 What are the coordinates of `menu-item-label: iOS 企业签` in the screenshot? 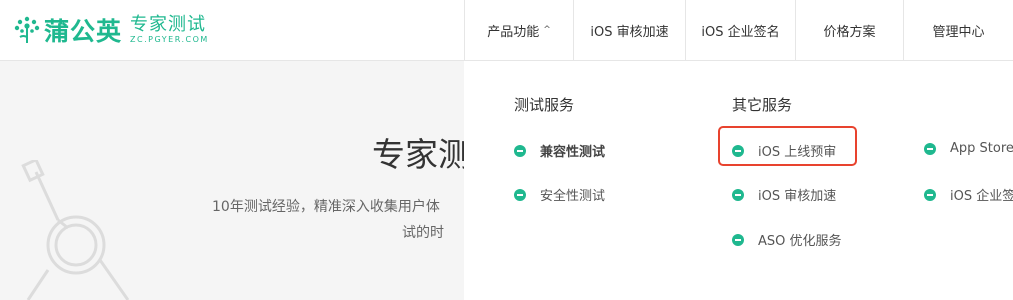 It's located at (981, 196).